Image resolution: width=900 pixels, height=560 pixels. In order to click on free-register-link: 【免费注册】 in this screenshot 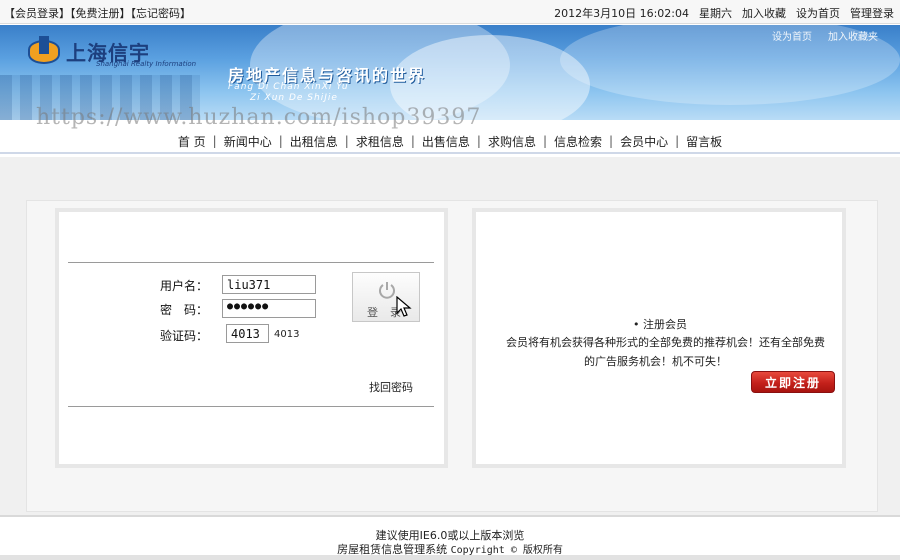, I will do `click(100, 13)`.